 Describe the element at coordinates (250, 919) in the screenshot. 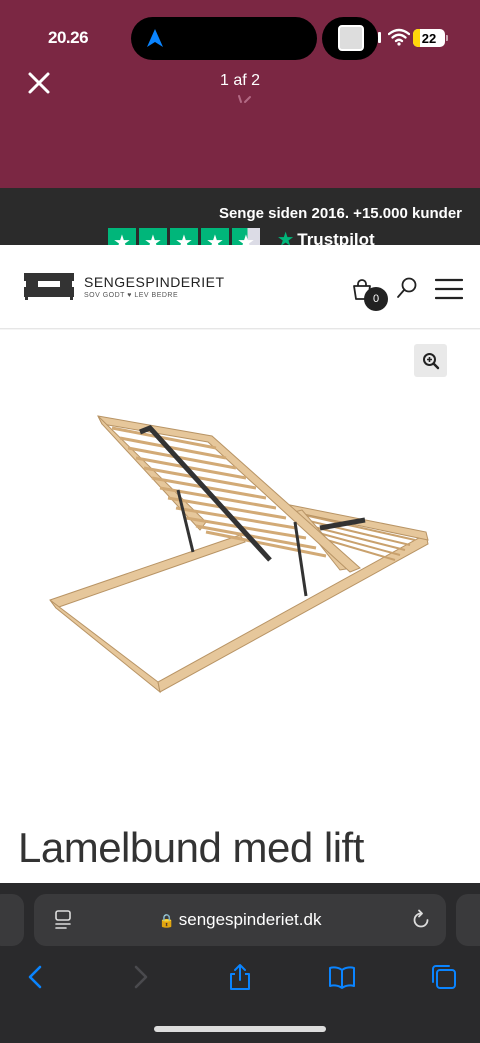

I see `url-text: sengespinderiet.dk` at that location.